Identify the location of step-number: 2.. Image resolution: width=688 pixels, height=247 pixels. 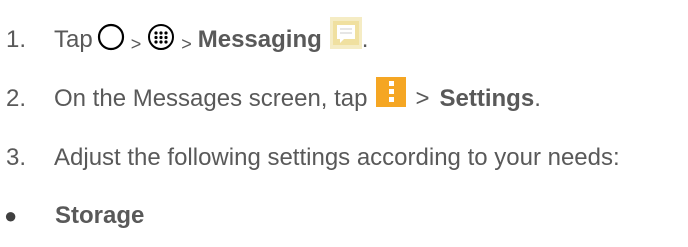
(16, 98).